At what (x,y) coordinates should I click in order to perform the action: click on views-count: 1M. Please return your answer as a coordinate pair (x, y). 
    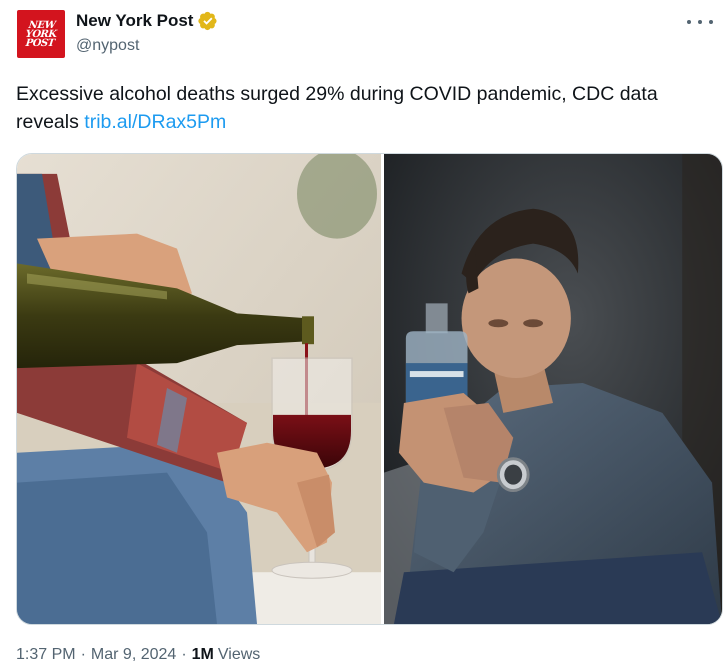
    Looking at the image, I should click on (202, 654).